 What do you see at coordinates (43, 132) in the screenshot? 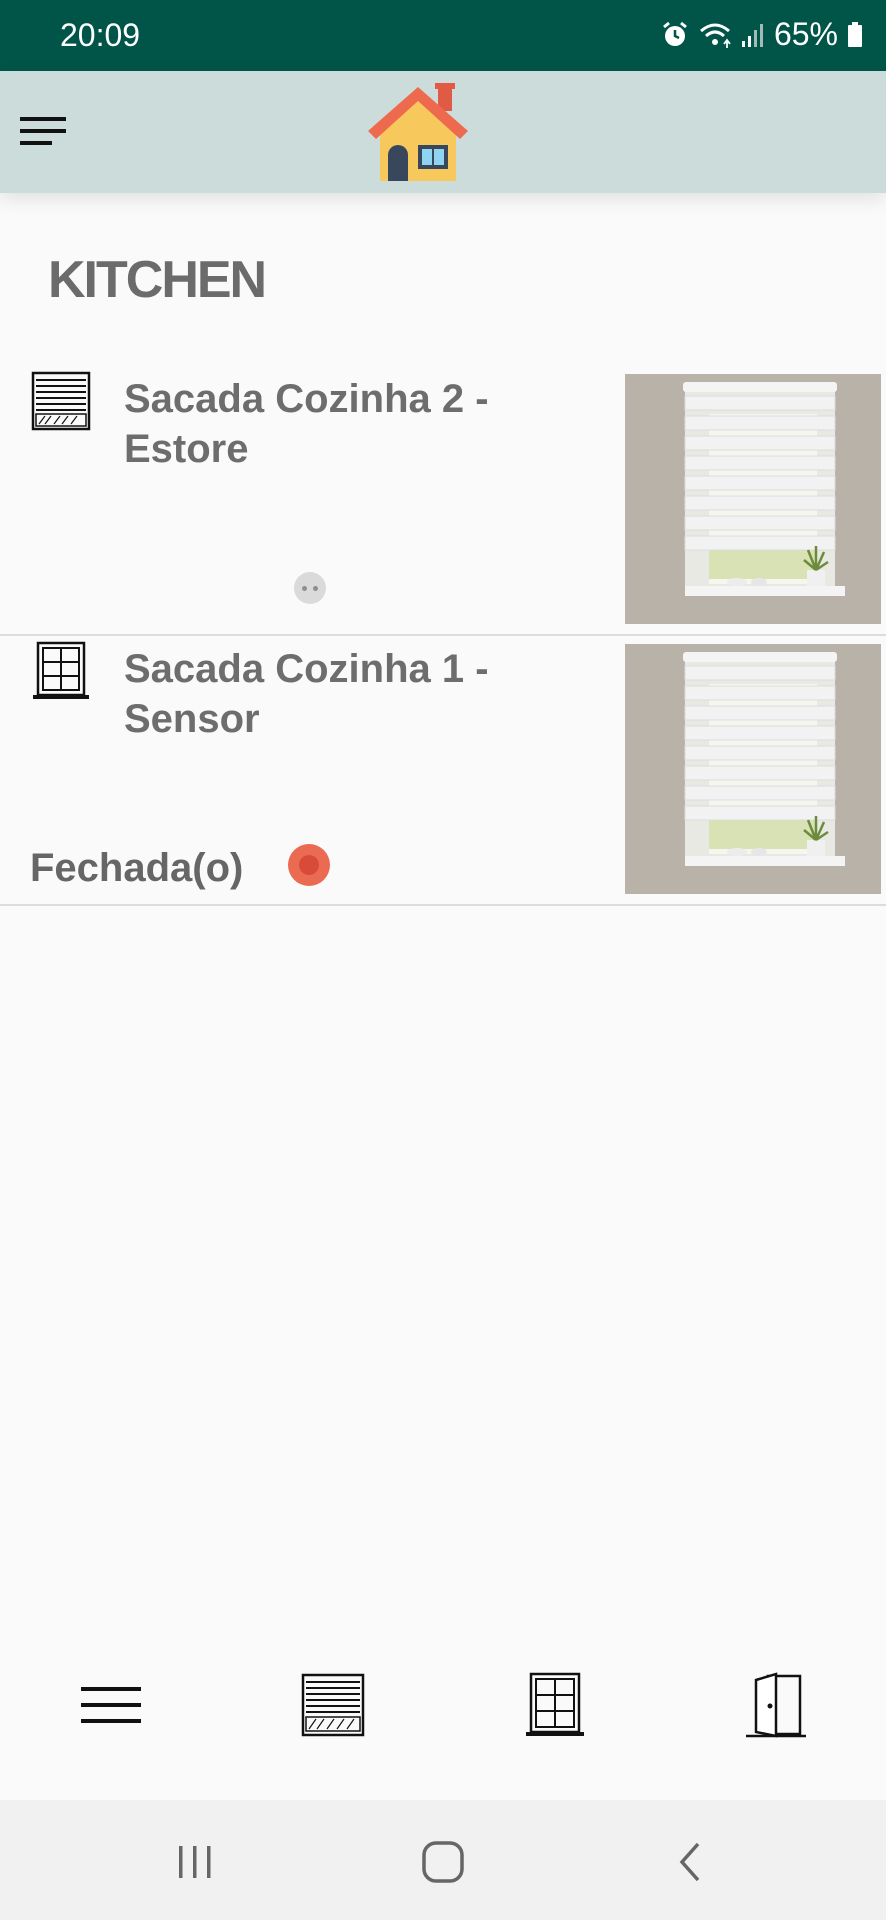
I see `menu-icon` at bounding box center [43, 132].